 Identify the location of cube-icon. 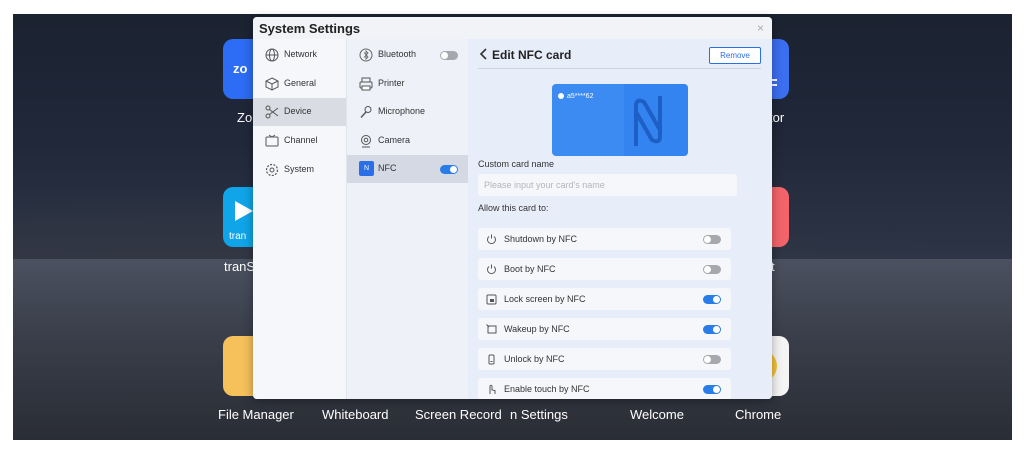
(272, 84).